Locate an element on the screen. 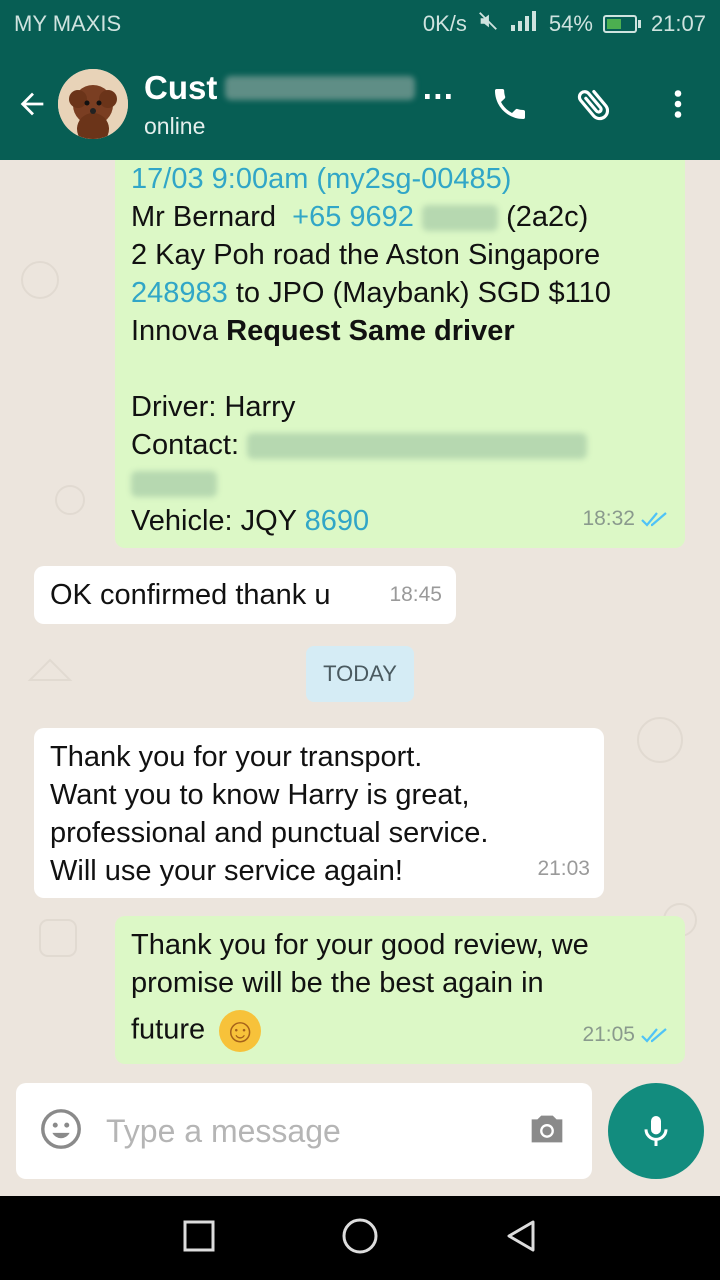  contact-info: Cust… online is located at coordinates (306, 104).